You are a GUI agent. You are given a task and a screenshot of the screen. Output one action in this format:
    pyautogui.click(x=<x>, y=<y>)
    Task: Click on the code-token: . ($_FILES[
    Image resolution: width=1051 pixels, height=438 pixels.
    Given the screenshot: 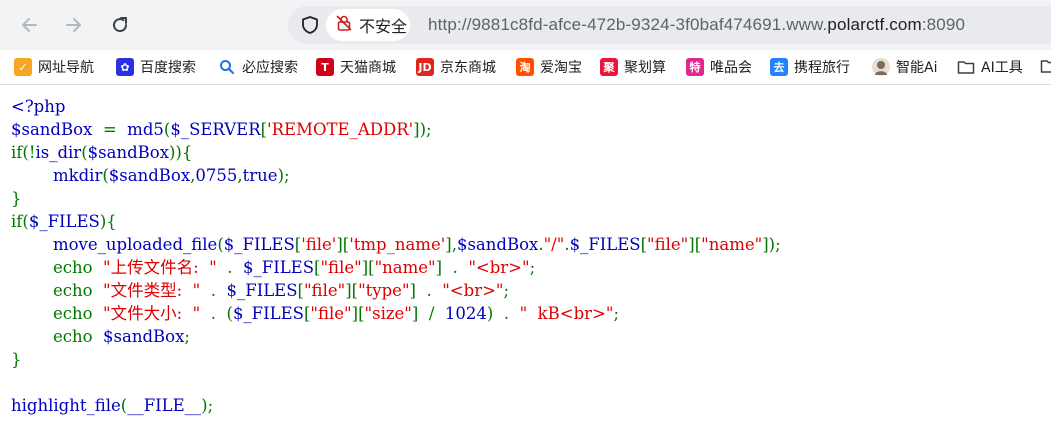 What is the action you would take?
    pyautogui.click(x=255, y=313)
    